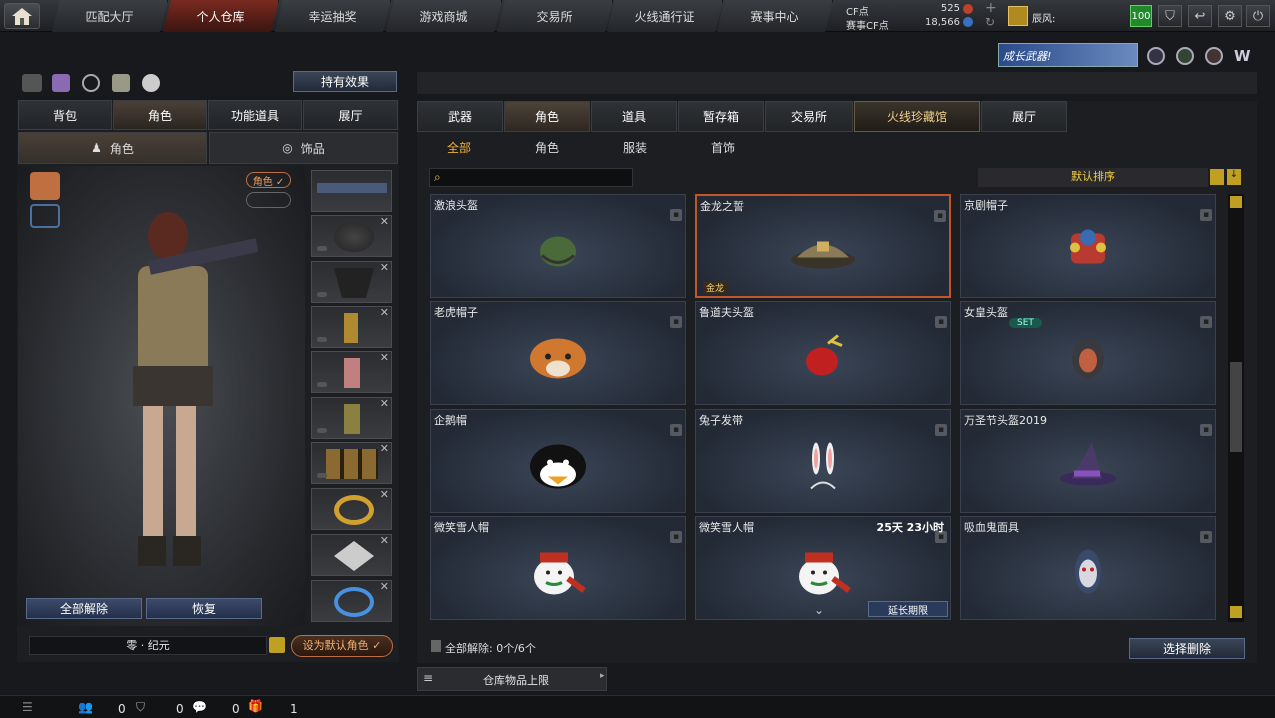  What do you see at coordinates (1230, 16) in the screenshot?
I see `settings-button: ⚙` at bounding box center [1230, 16].